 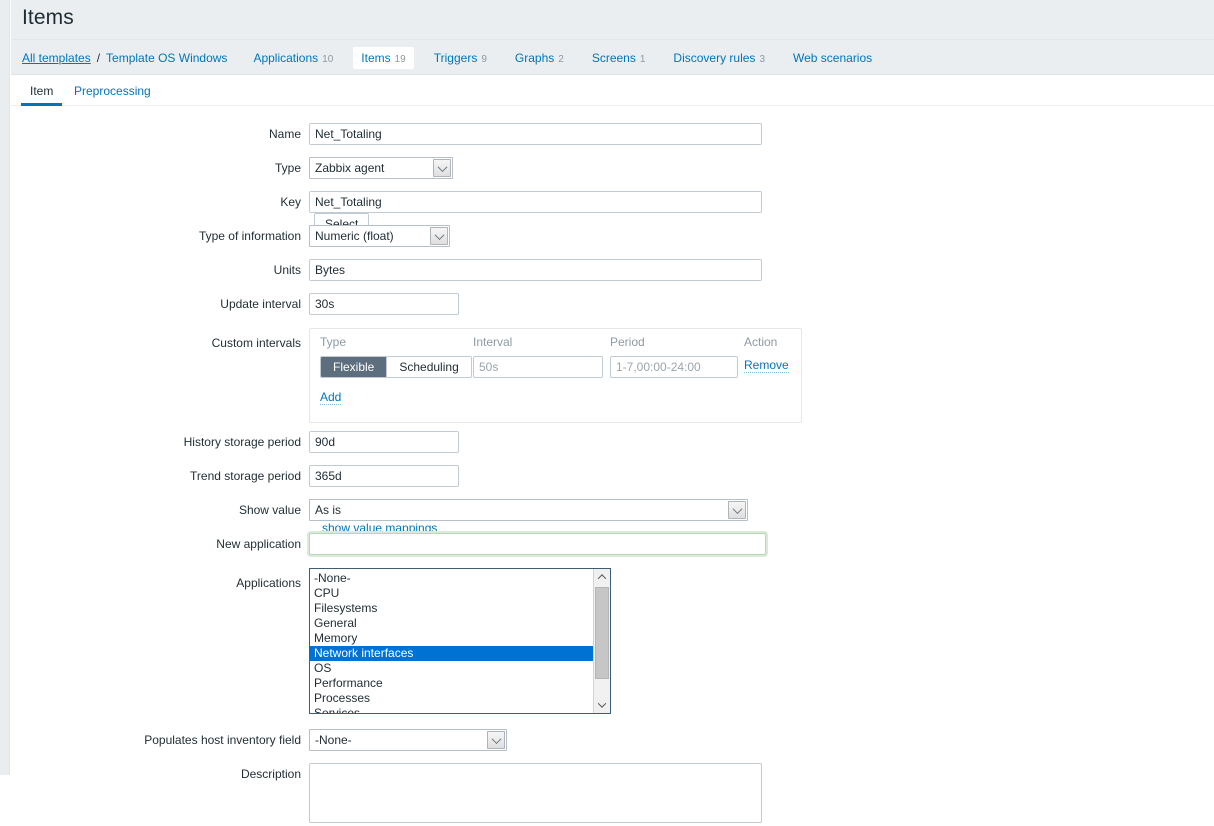 What do you see at coordinates (451, 578) in the screenshot?
I see `application-option: -None-` at bounding box center [451, 578].